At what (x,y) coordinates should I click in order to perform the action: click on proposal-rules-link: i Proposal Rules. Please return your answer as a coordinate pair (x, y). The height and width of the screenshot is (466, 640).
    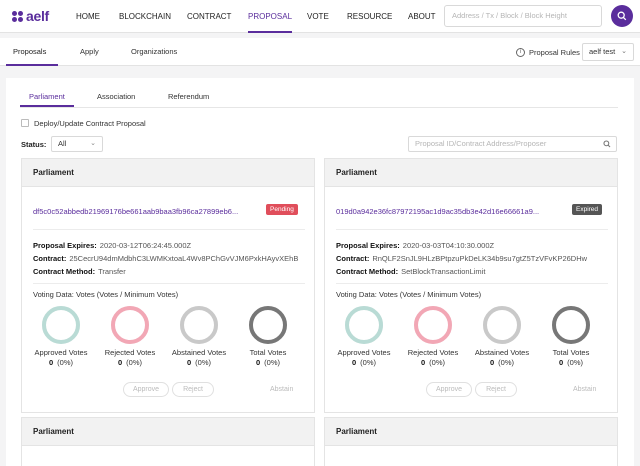
    Looking at the image, I should click on (548, 52).